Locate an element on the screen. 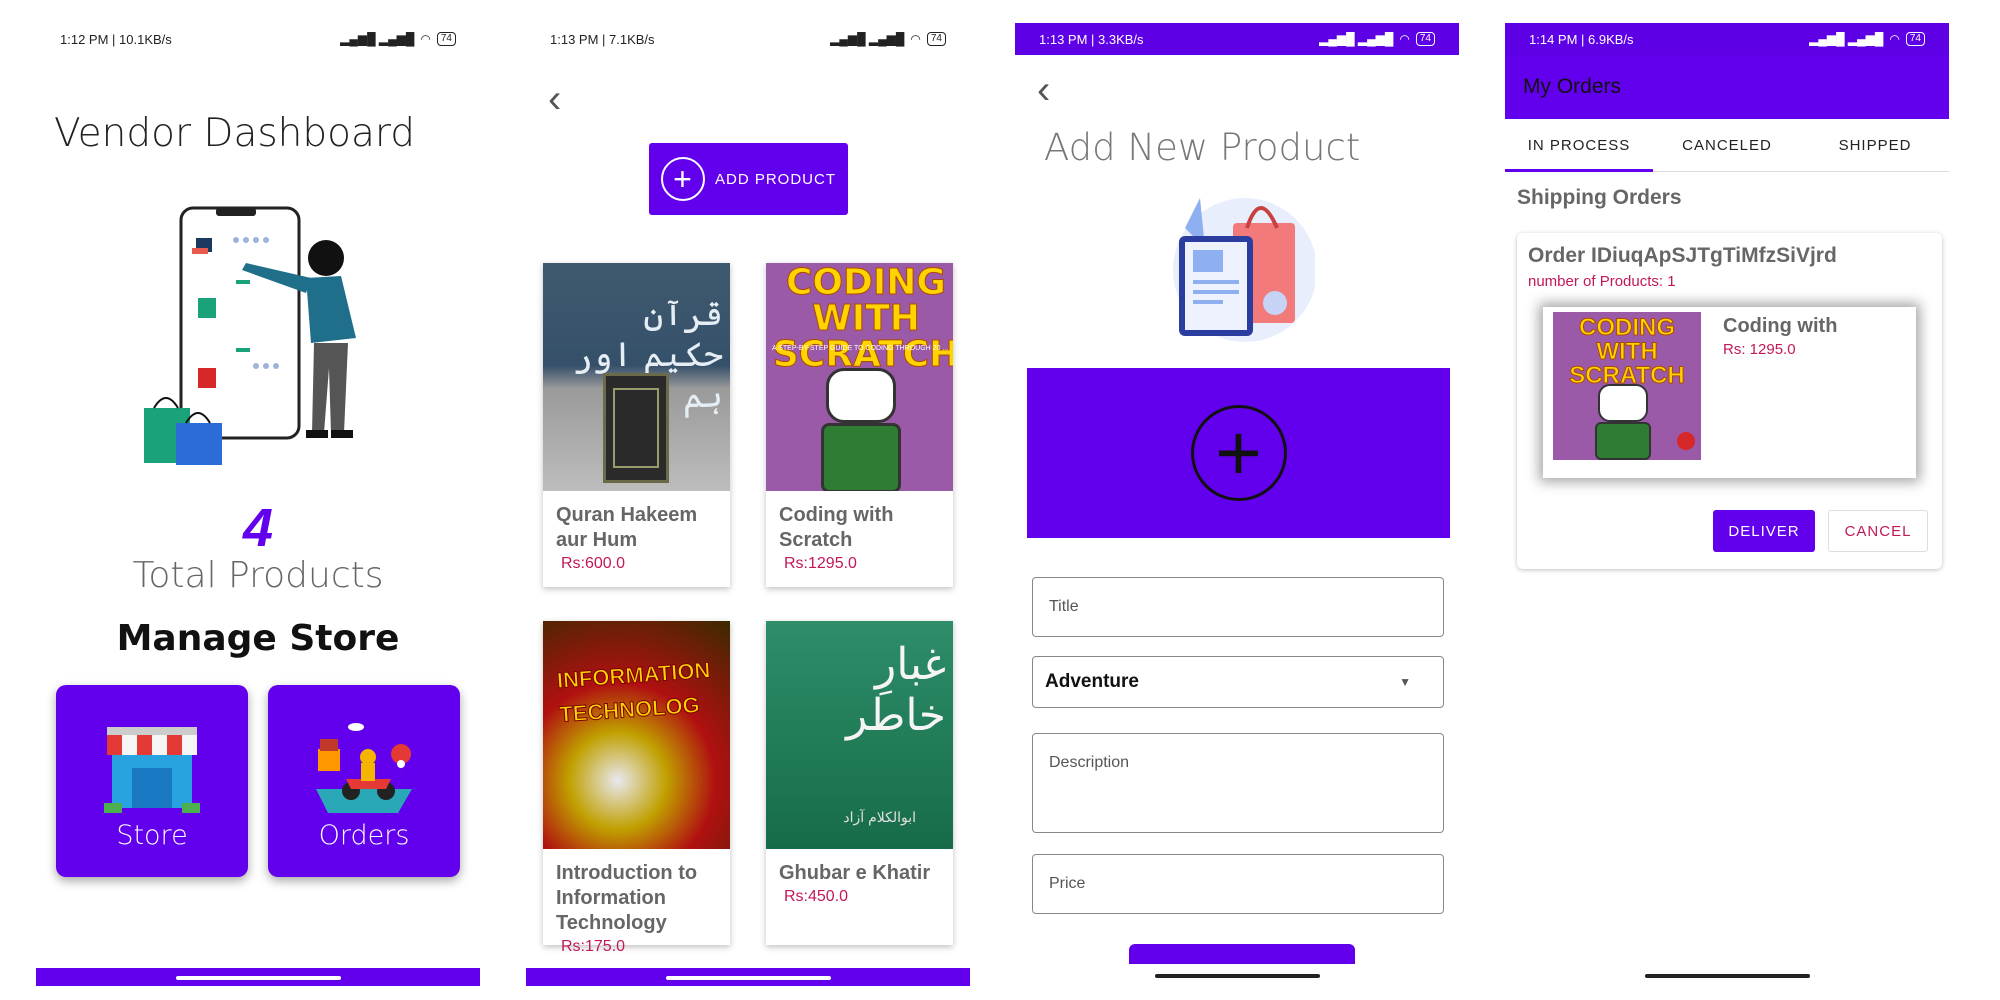 Image resolution: width=2000 pixels, height=1000 pixels. order-id: Order IDiuqApSJTgTiMfzSiVjrd is located at coordinates (1682, 255).